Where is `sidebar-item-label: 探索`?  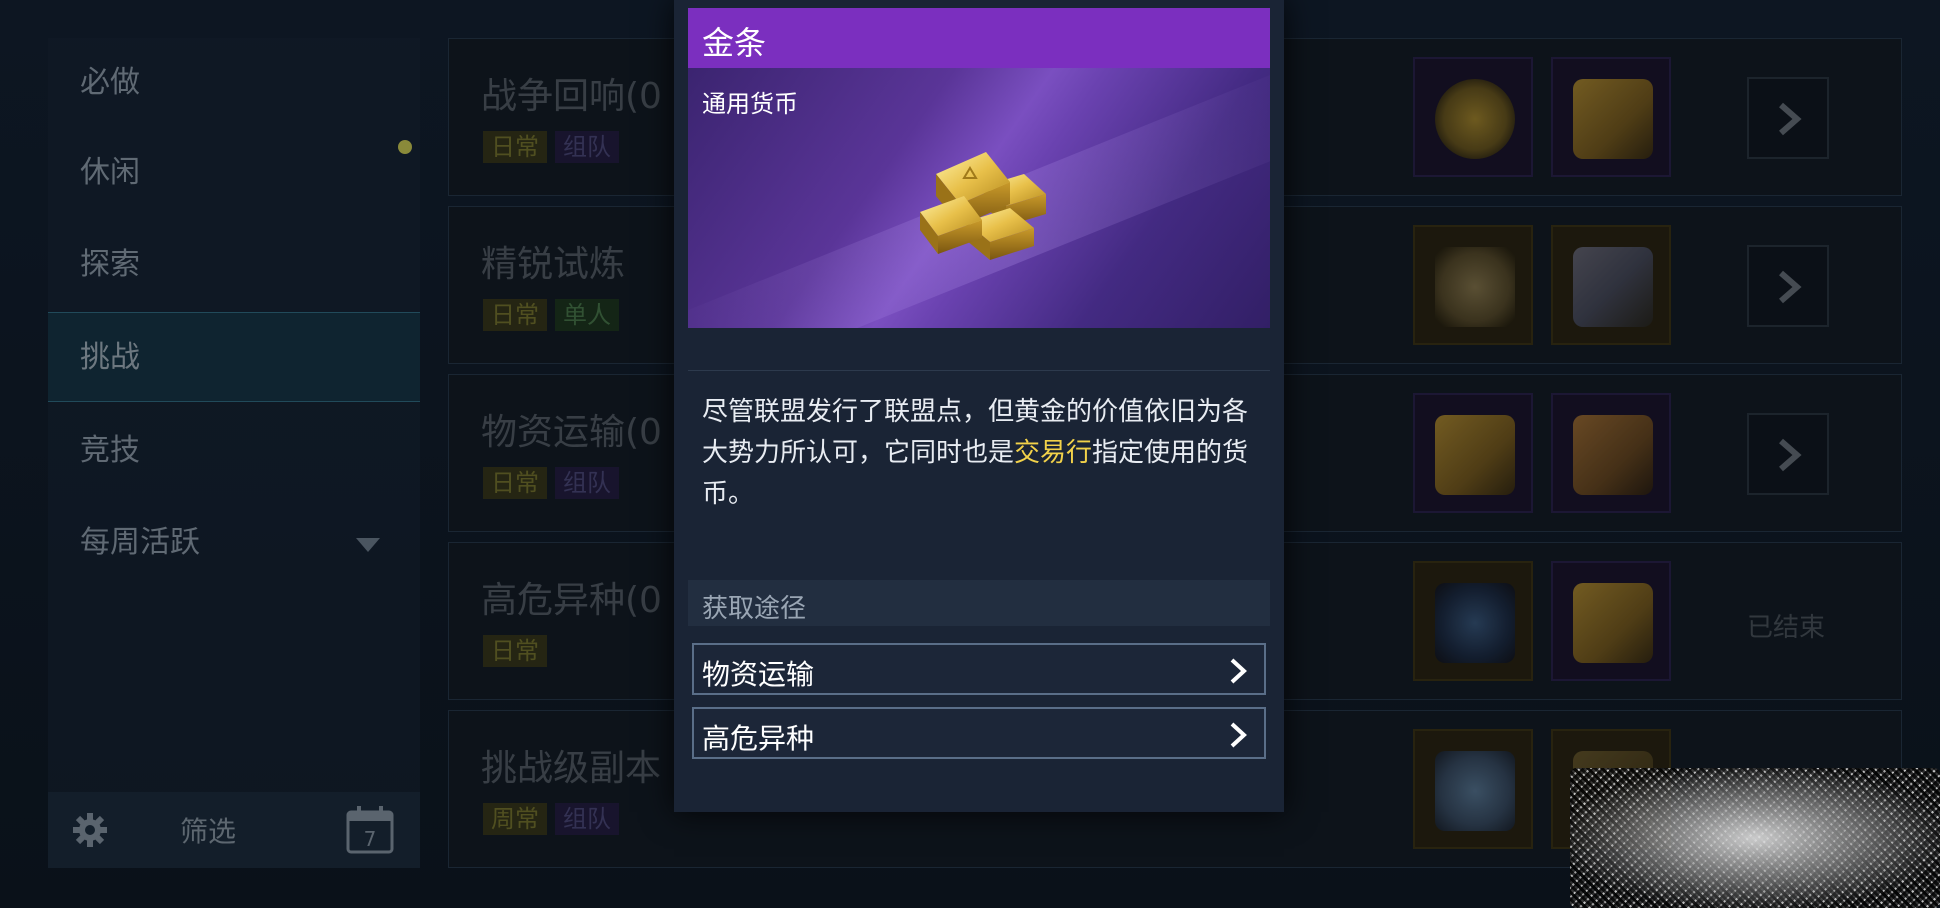
sidebar-item-label: 探索 is located at coordinates (110, 264).